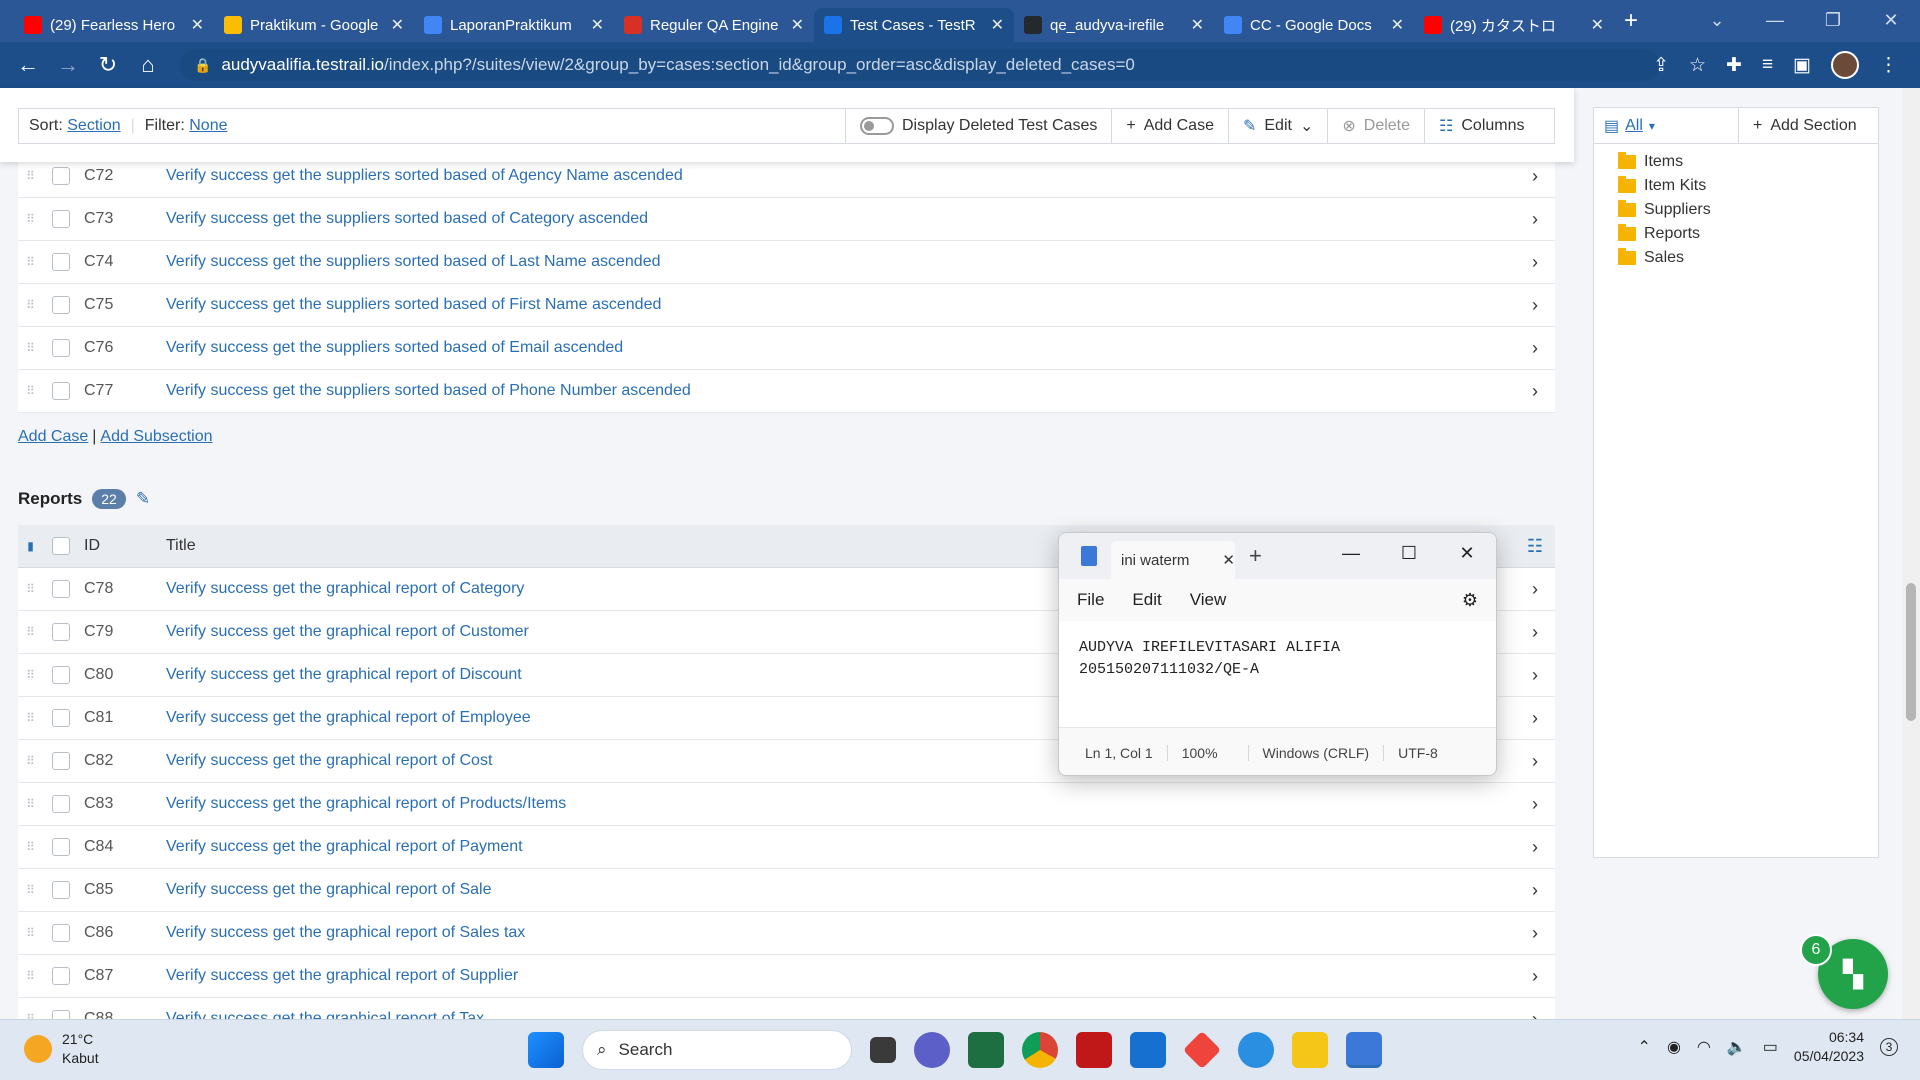  I want to click on tab-search-icon: ⌄, so click(1717, 20).